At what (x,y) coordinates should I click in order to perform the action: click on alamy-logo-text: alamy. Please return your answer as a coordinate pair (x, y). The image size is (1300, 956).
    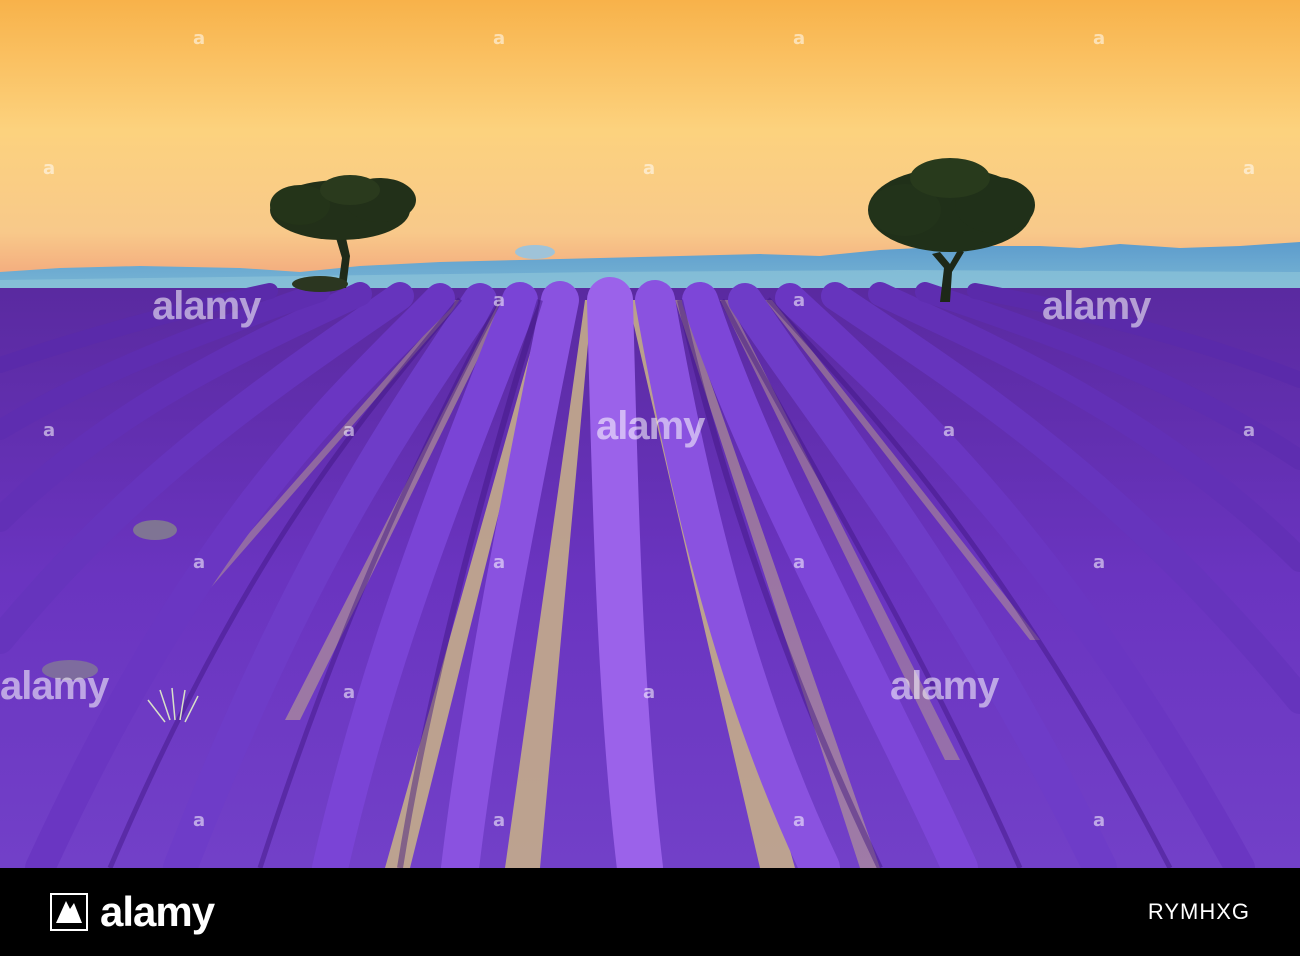
    Looking at the image, I should click on (157, 911).